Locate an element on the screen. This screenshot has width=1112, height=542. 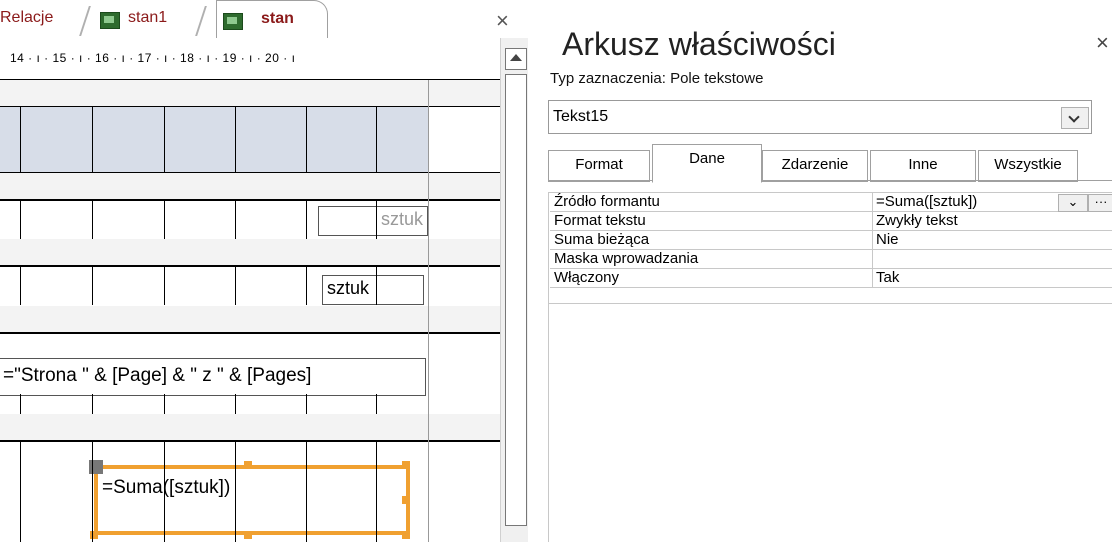
tab-inne-label: Inne is located at coordinates (923, 164).